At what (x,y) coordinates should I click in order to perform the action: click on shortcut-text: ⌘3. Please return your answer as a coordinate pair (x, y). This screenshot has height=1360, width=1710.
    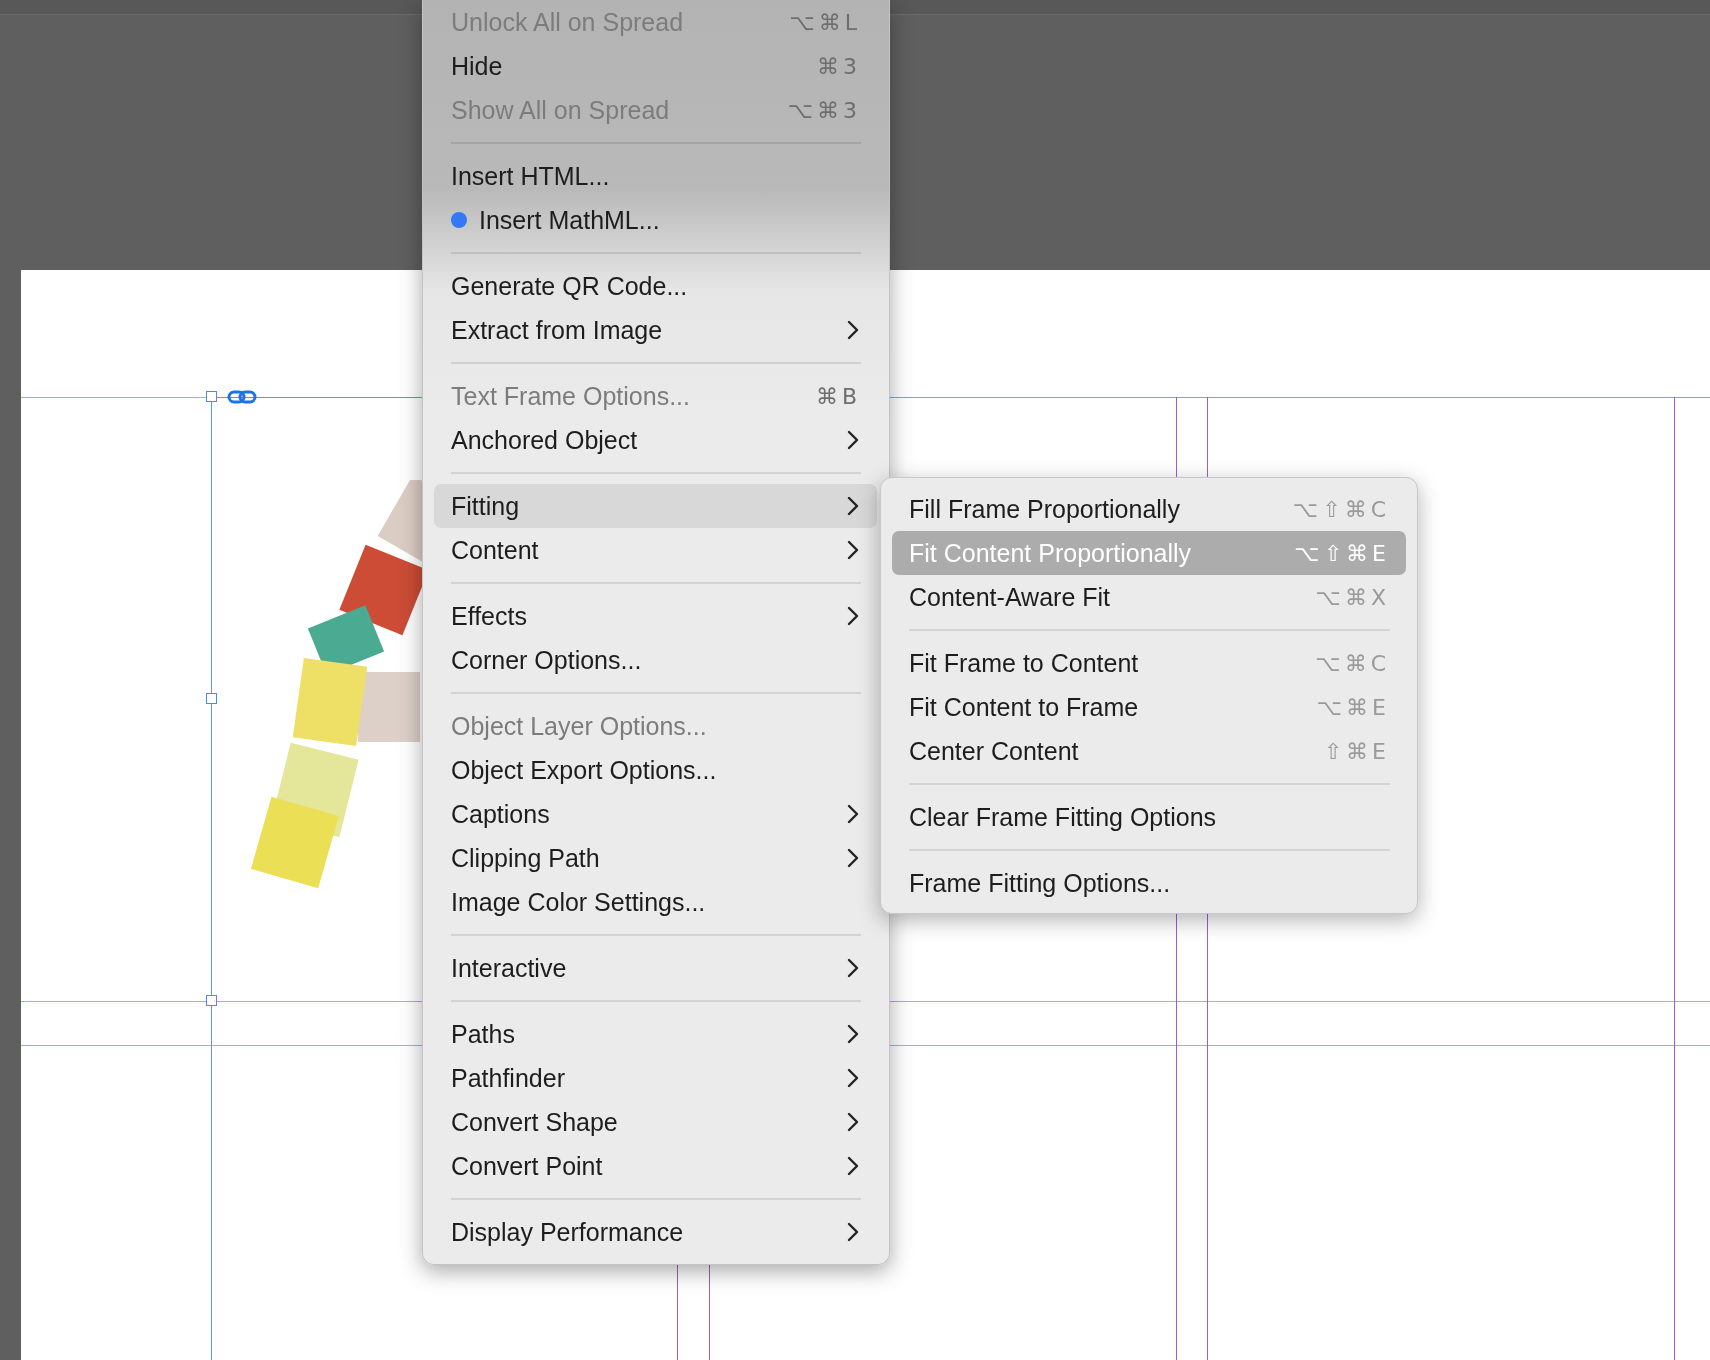
    Looking at the image, I should click on (839, 66).